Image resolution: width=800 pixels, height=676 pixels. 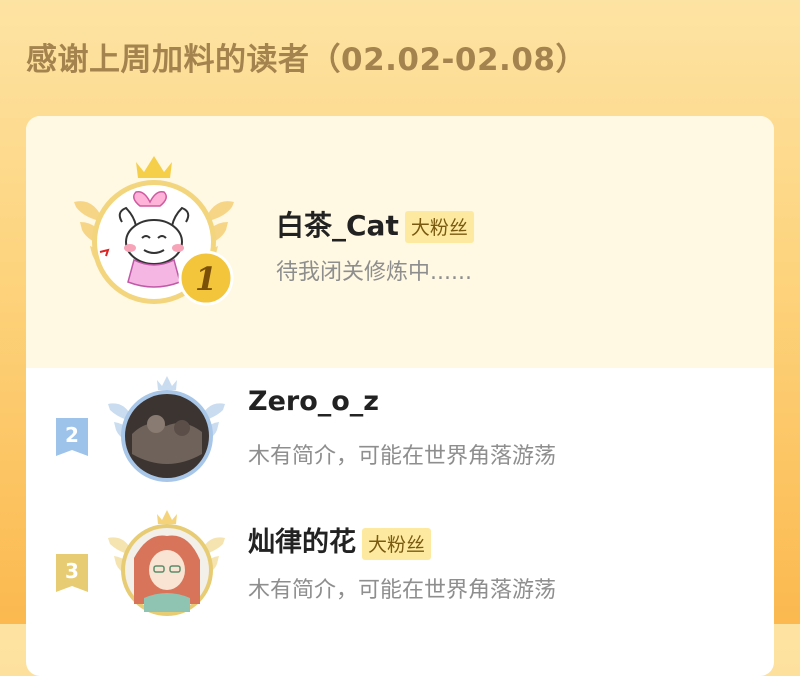 I want to click on rank-3-name: 灿律的花 大粉丝, so click(x=340, y=540).